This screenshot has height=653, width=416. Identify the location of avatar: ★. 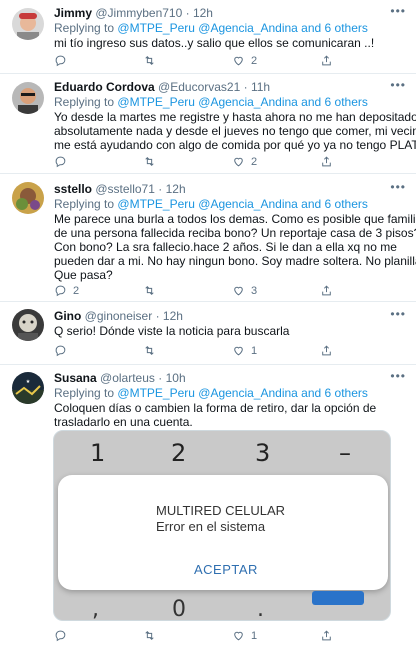
(28, 388).